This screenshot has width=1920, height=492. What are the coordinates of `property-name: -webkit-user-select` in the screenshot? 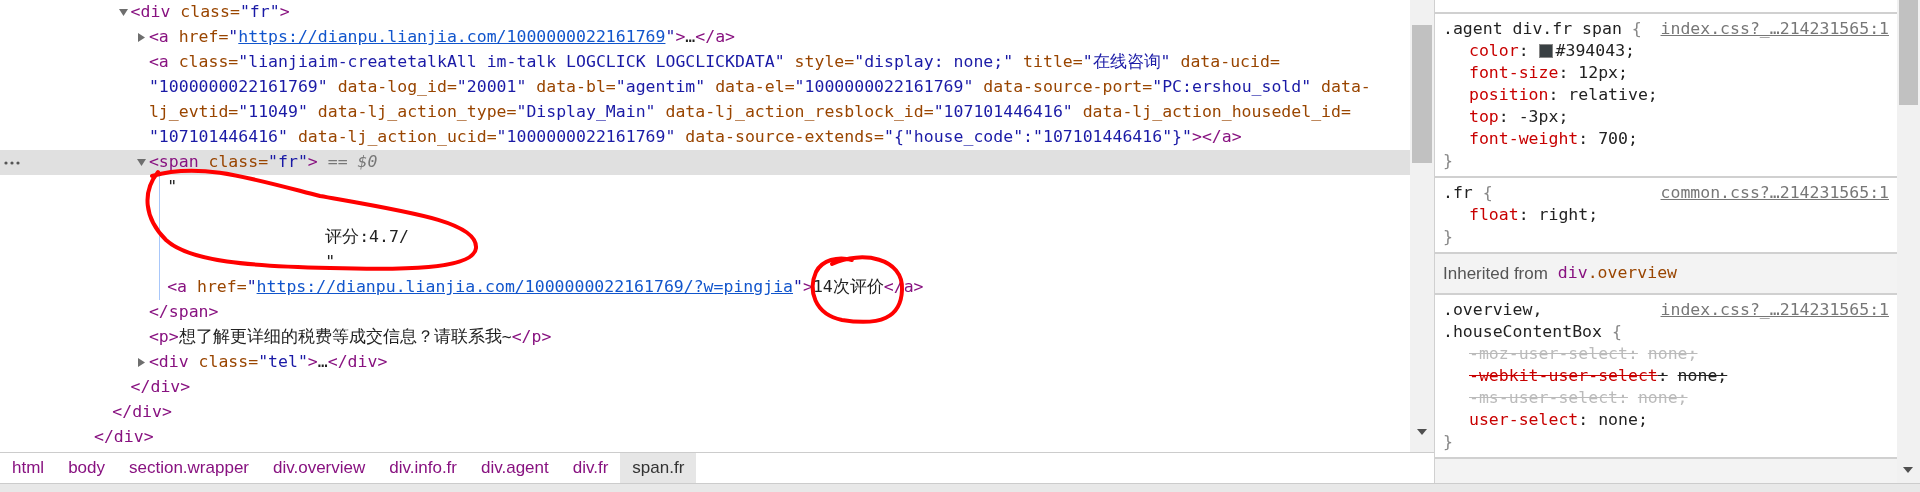 It's located at (1563, 376).